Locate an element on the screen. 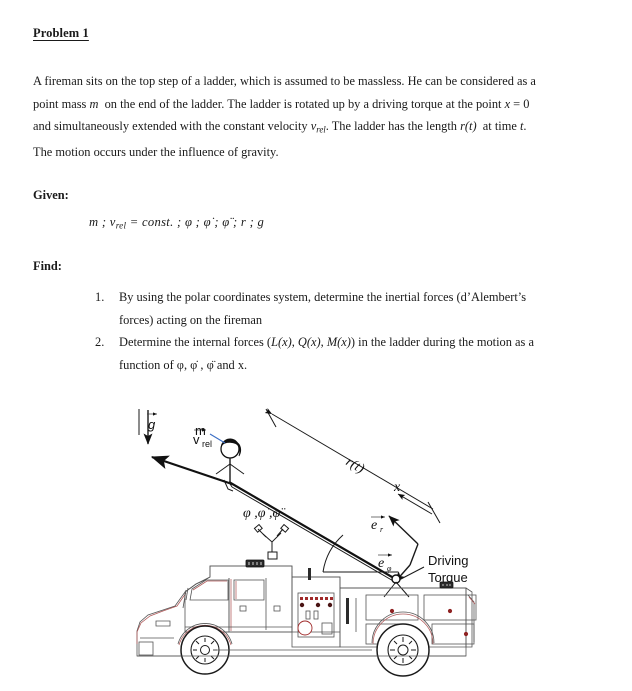 The height and width of the screenshot is (691, 632). v-rel-vector-group: v rel is located at coordinates (191, 457).